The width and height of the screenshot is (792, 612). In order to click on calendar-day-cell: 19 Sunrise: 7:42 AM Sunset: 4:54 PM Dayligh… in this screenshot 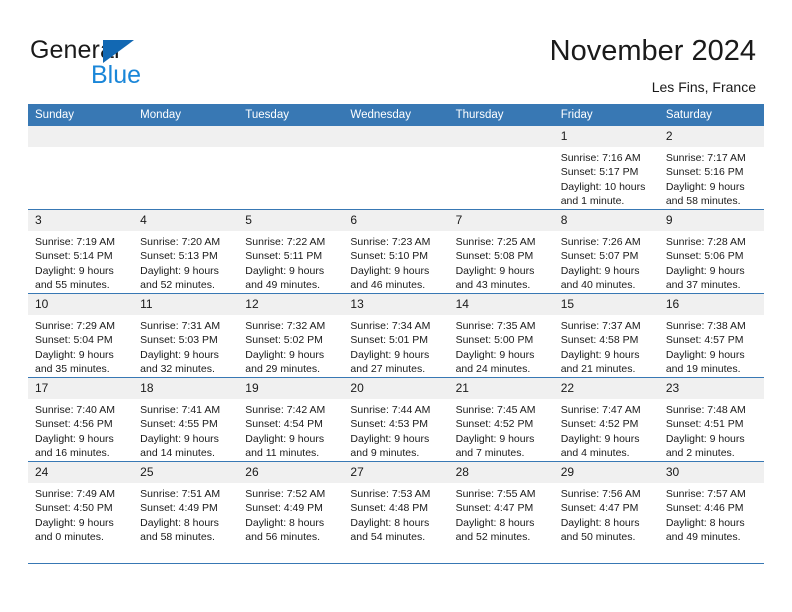, I will do `click(291, 419)`.